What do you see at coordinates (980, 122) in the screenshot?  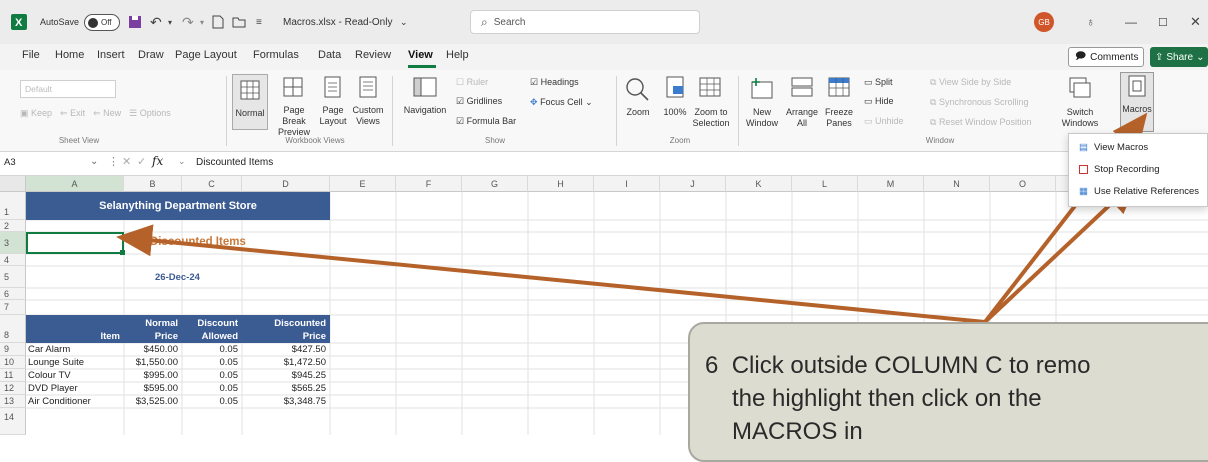 I see `reset-window-position-button: ⧉ Reset Window Position` at bounding box center [980, 122].